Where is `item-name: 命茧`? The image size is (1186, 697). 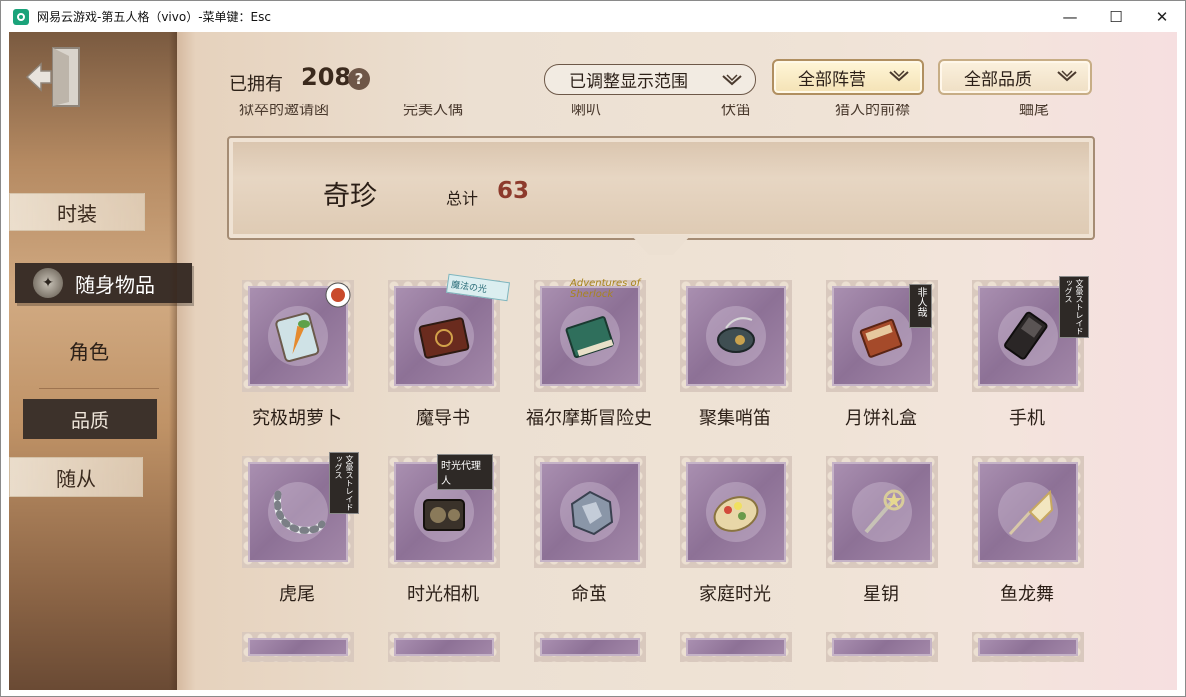
item-name: 命茧 is located at coordinates (589, 594).